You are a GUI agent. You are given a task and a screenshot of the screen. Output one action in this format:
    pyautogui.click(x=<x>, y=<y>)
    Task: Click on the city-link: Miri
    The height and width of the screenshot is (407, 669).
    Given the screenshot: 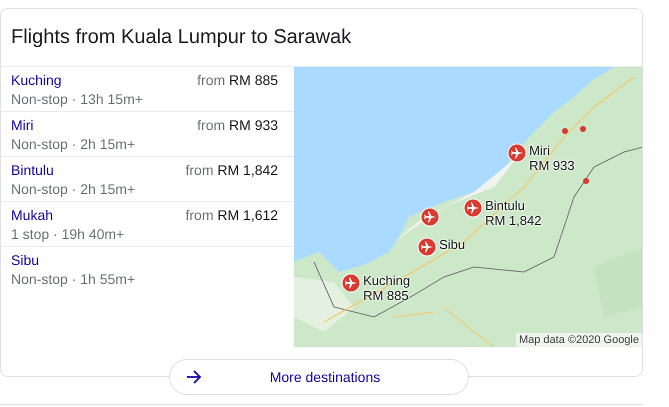 What is the action you would take?
    pyautogui.click(x=22, y=125)
    